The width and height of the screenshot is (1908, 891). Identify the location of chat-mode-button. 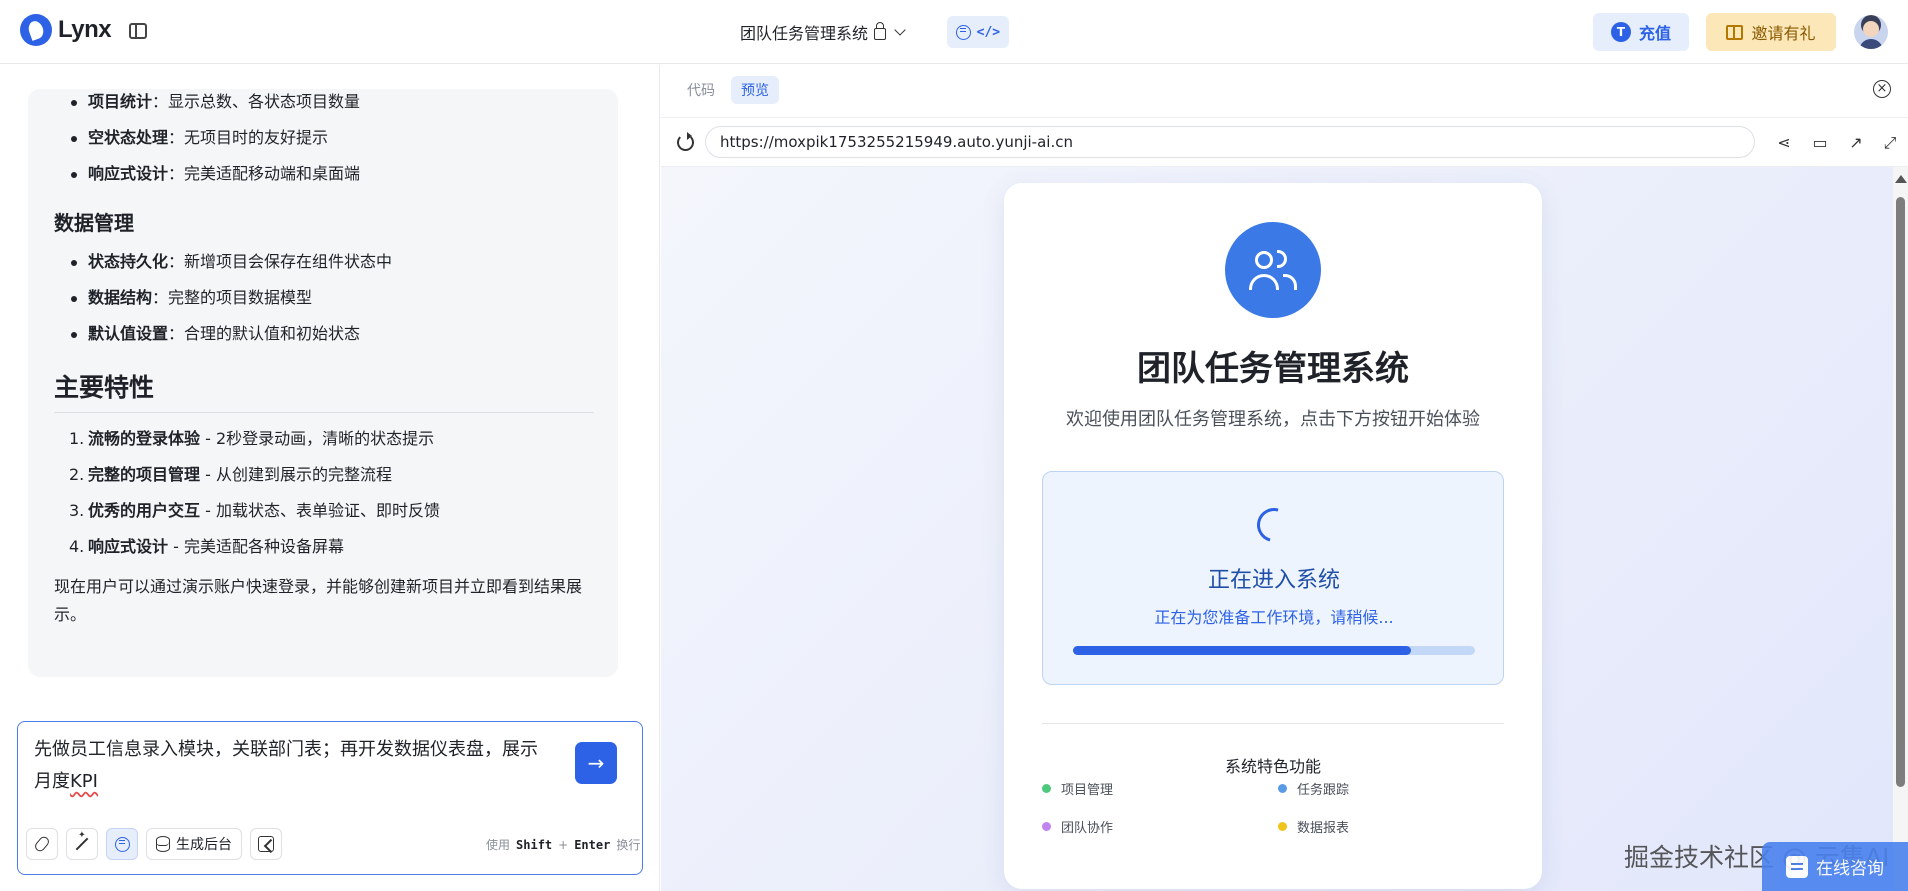
(122, 844).